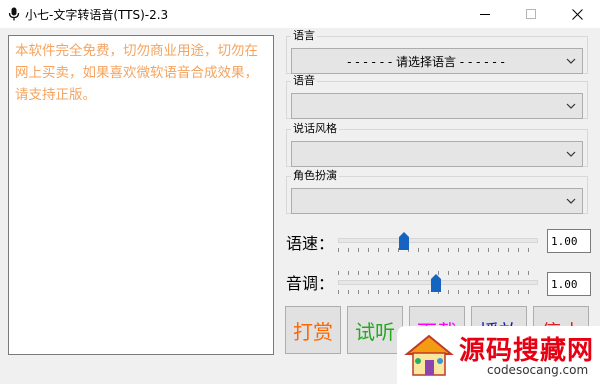 The width and height of the screenshot is (600, 384). Describe the element at coordinates (429, 355) in the screenshot. I see `house-logo-icon` at that location.